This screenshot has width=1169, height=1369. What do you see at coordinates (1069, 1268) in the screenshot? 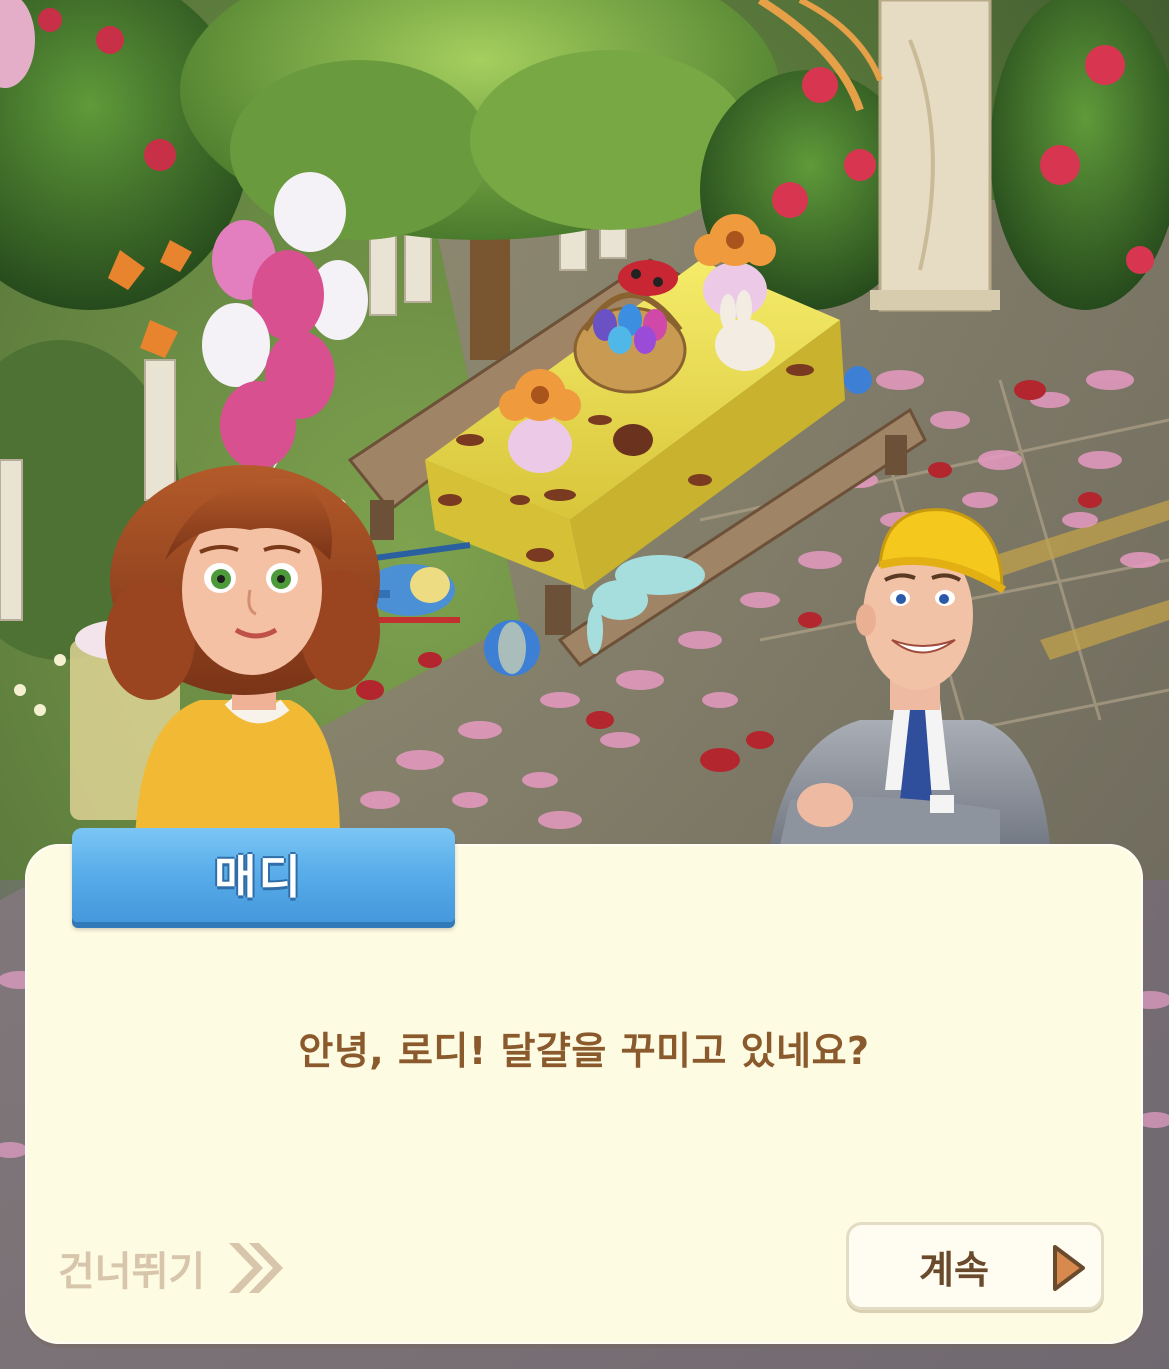
I see `play-arrow-icon` at bounding box center [1069, 1268].